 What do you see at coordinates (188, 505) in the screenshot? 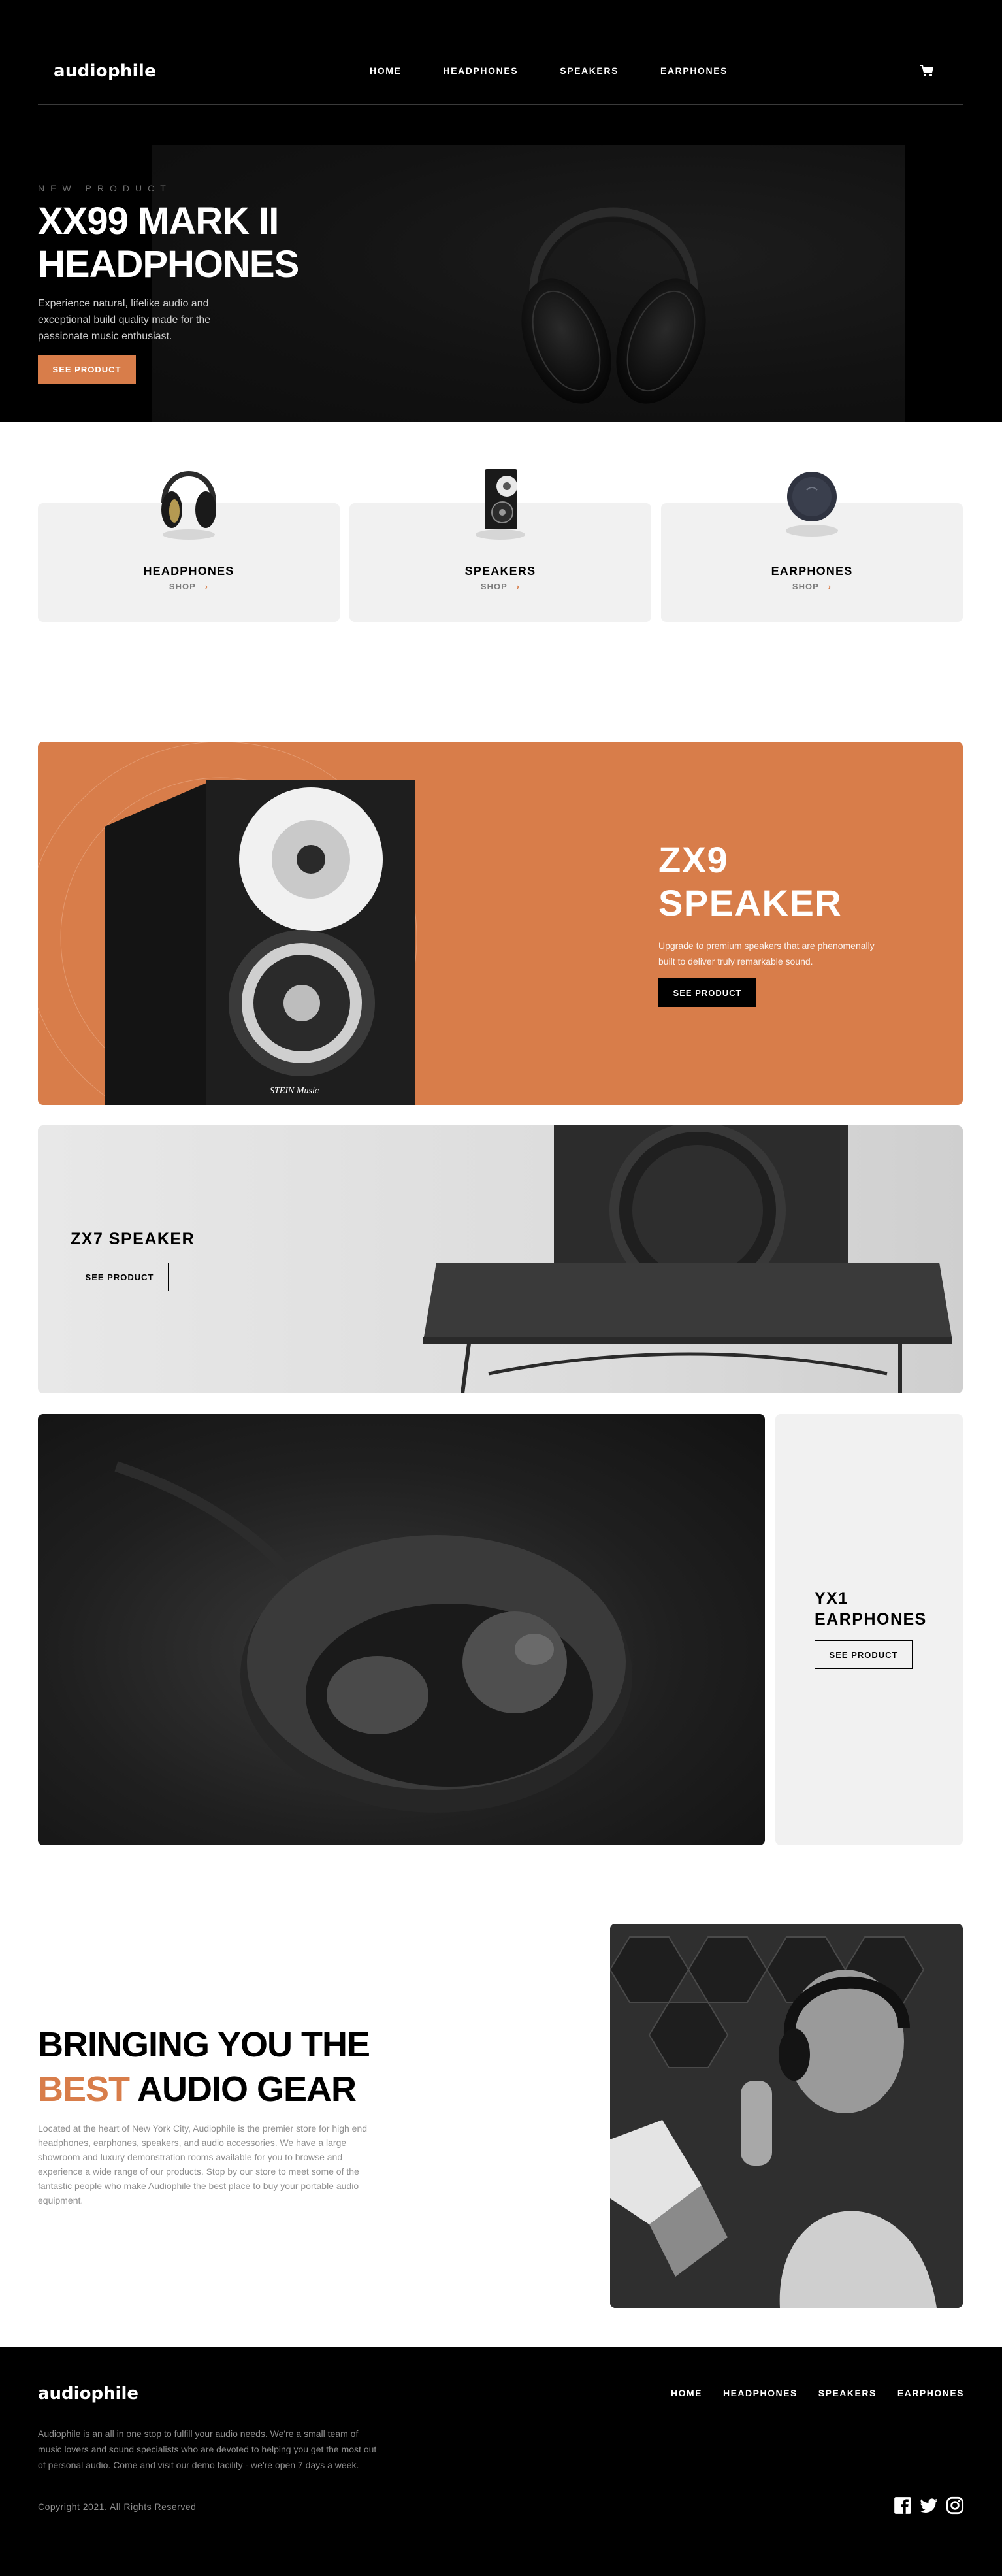
I see `headphones-thumbnail` at bounding box center [188, 505].